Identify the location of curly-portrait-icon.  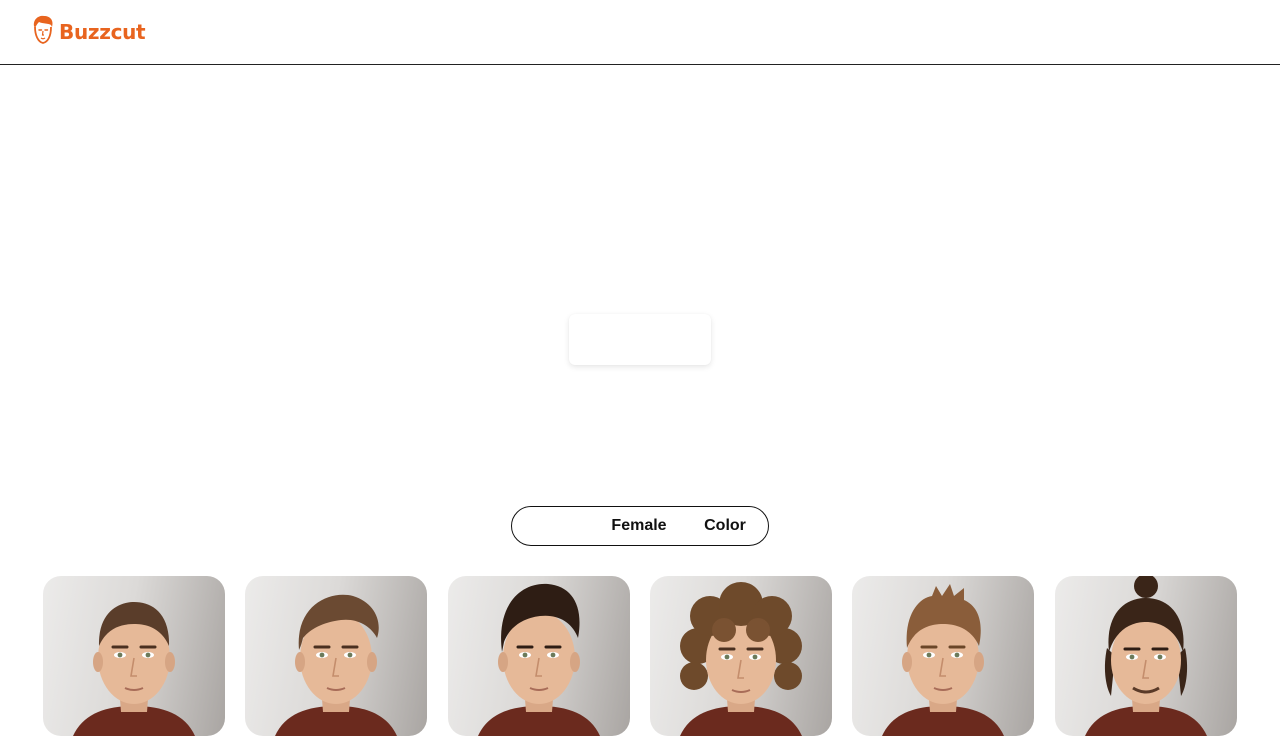
(741, 659).